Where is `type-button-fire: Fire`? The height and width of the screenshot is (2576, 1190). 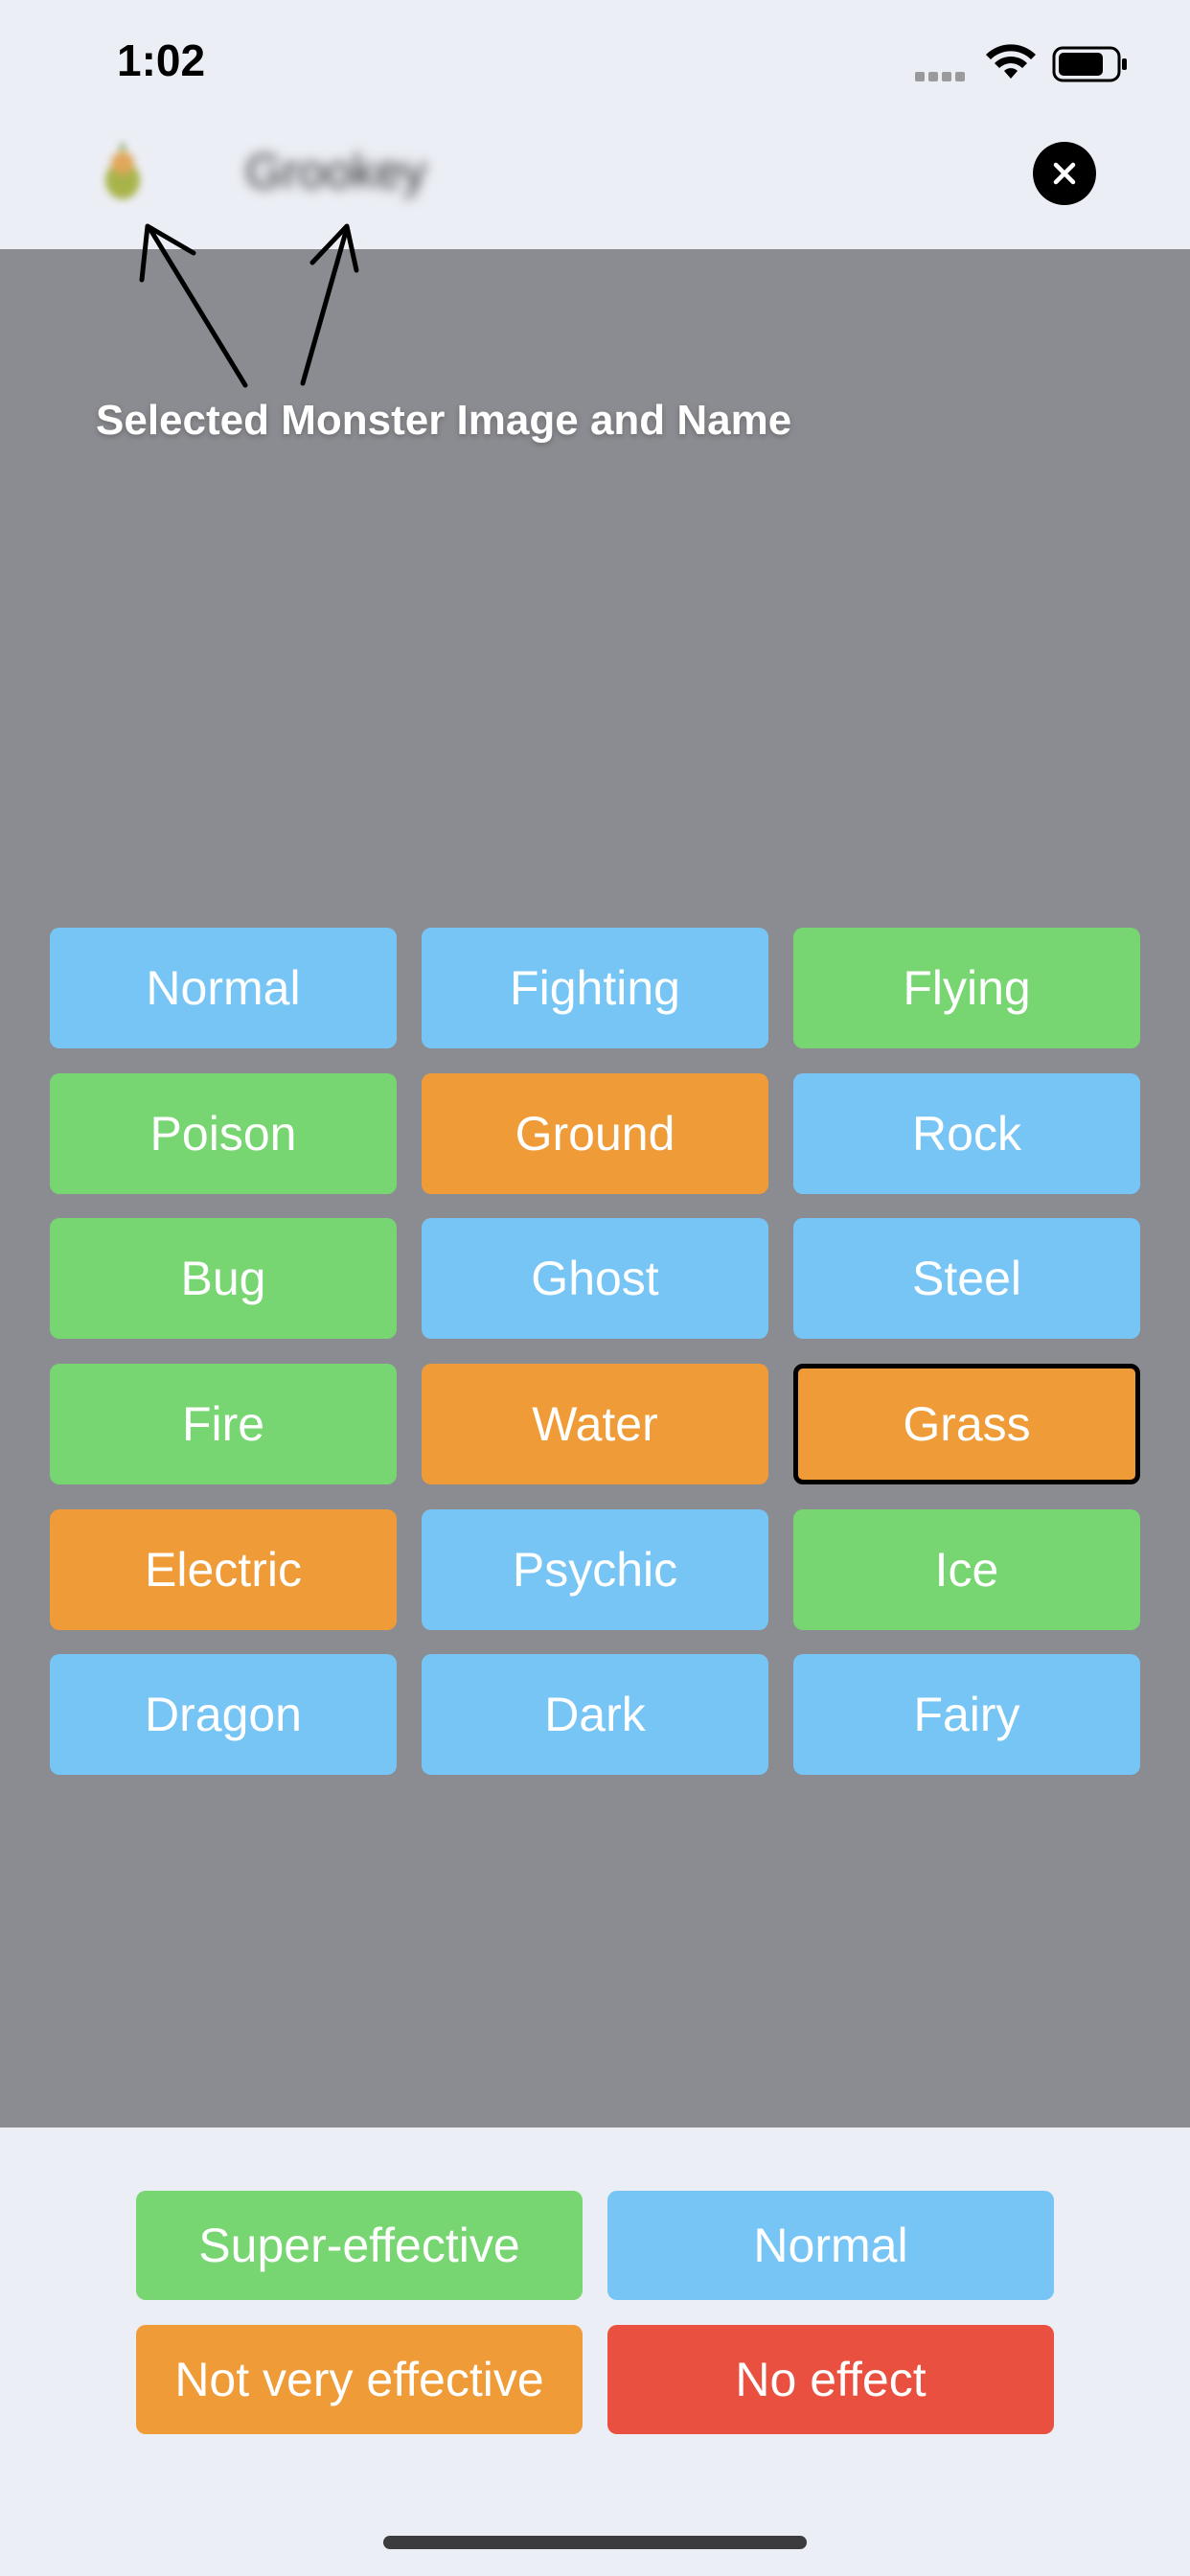
type-button-fire: Fire is located at coordinates (224, 1424).